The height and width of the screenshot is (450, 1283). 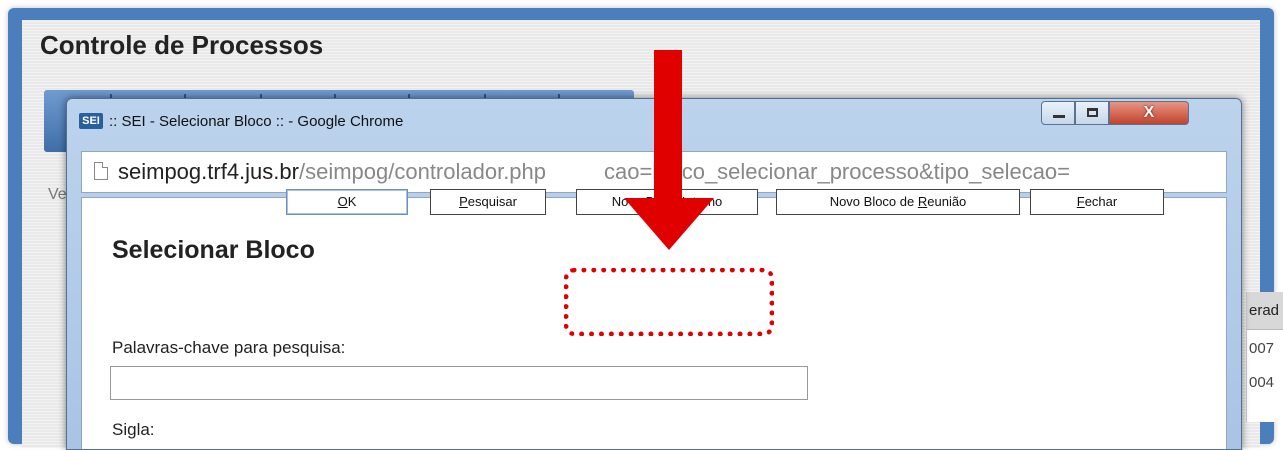 What do you see at coordinates (213, 250) in the screenshot?
I see `dialog-title: Selecionar Bloco` at bounding box center [213, 250].